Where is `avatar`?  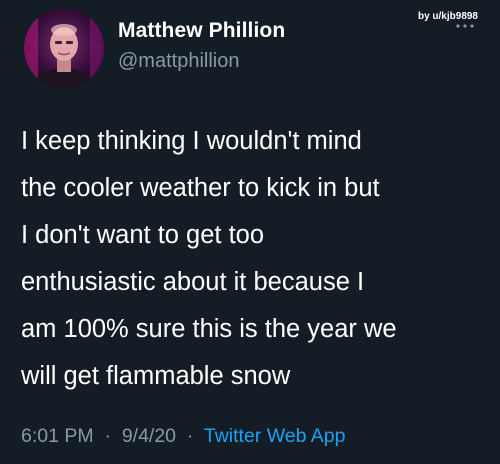
avatar is located at coordinates (64, 48).